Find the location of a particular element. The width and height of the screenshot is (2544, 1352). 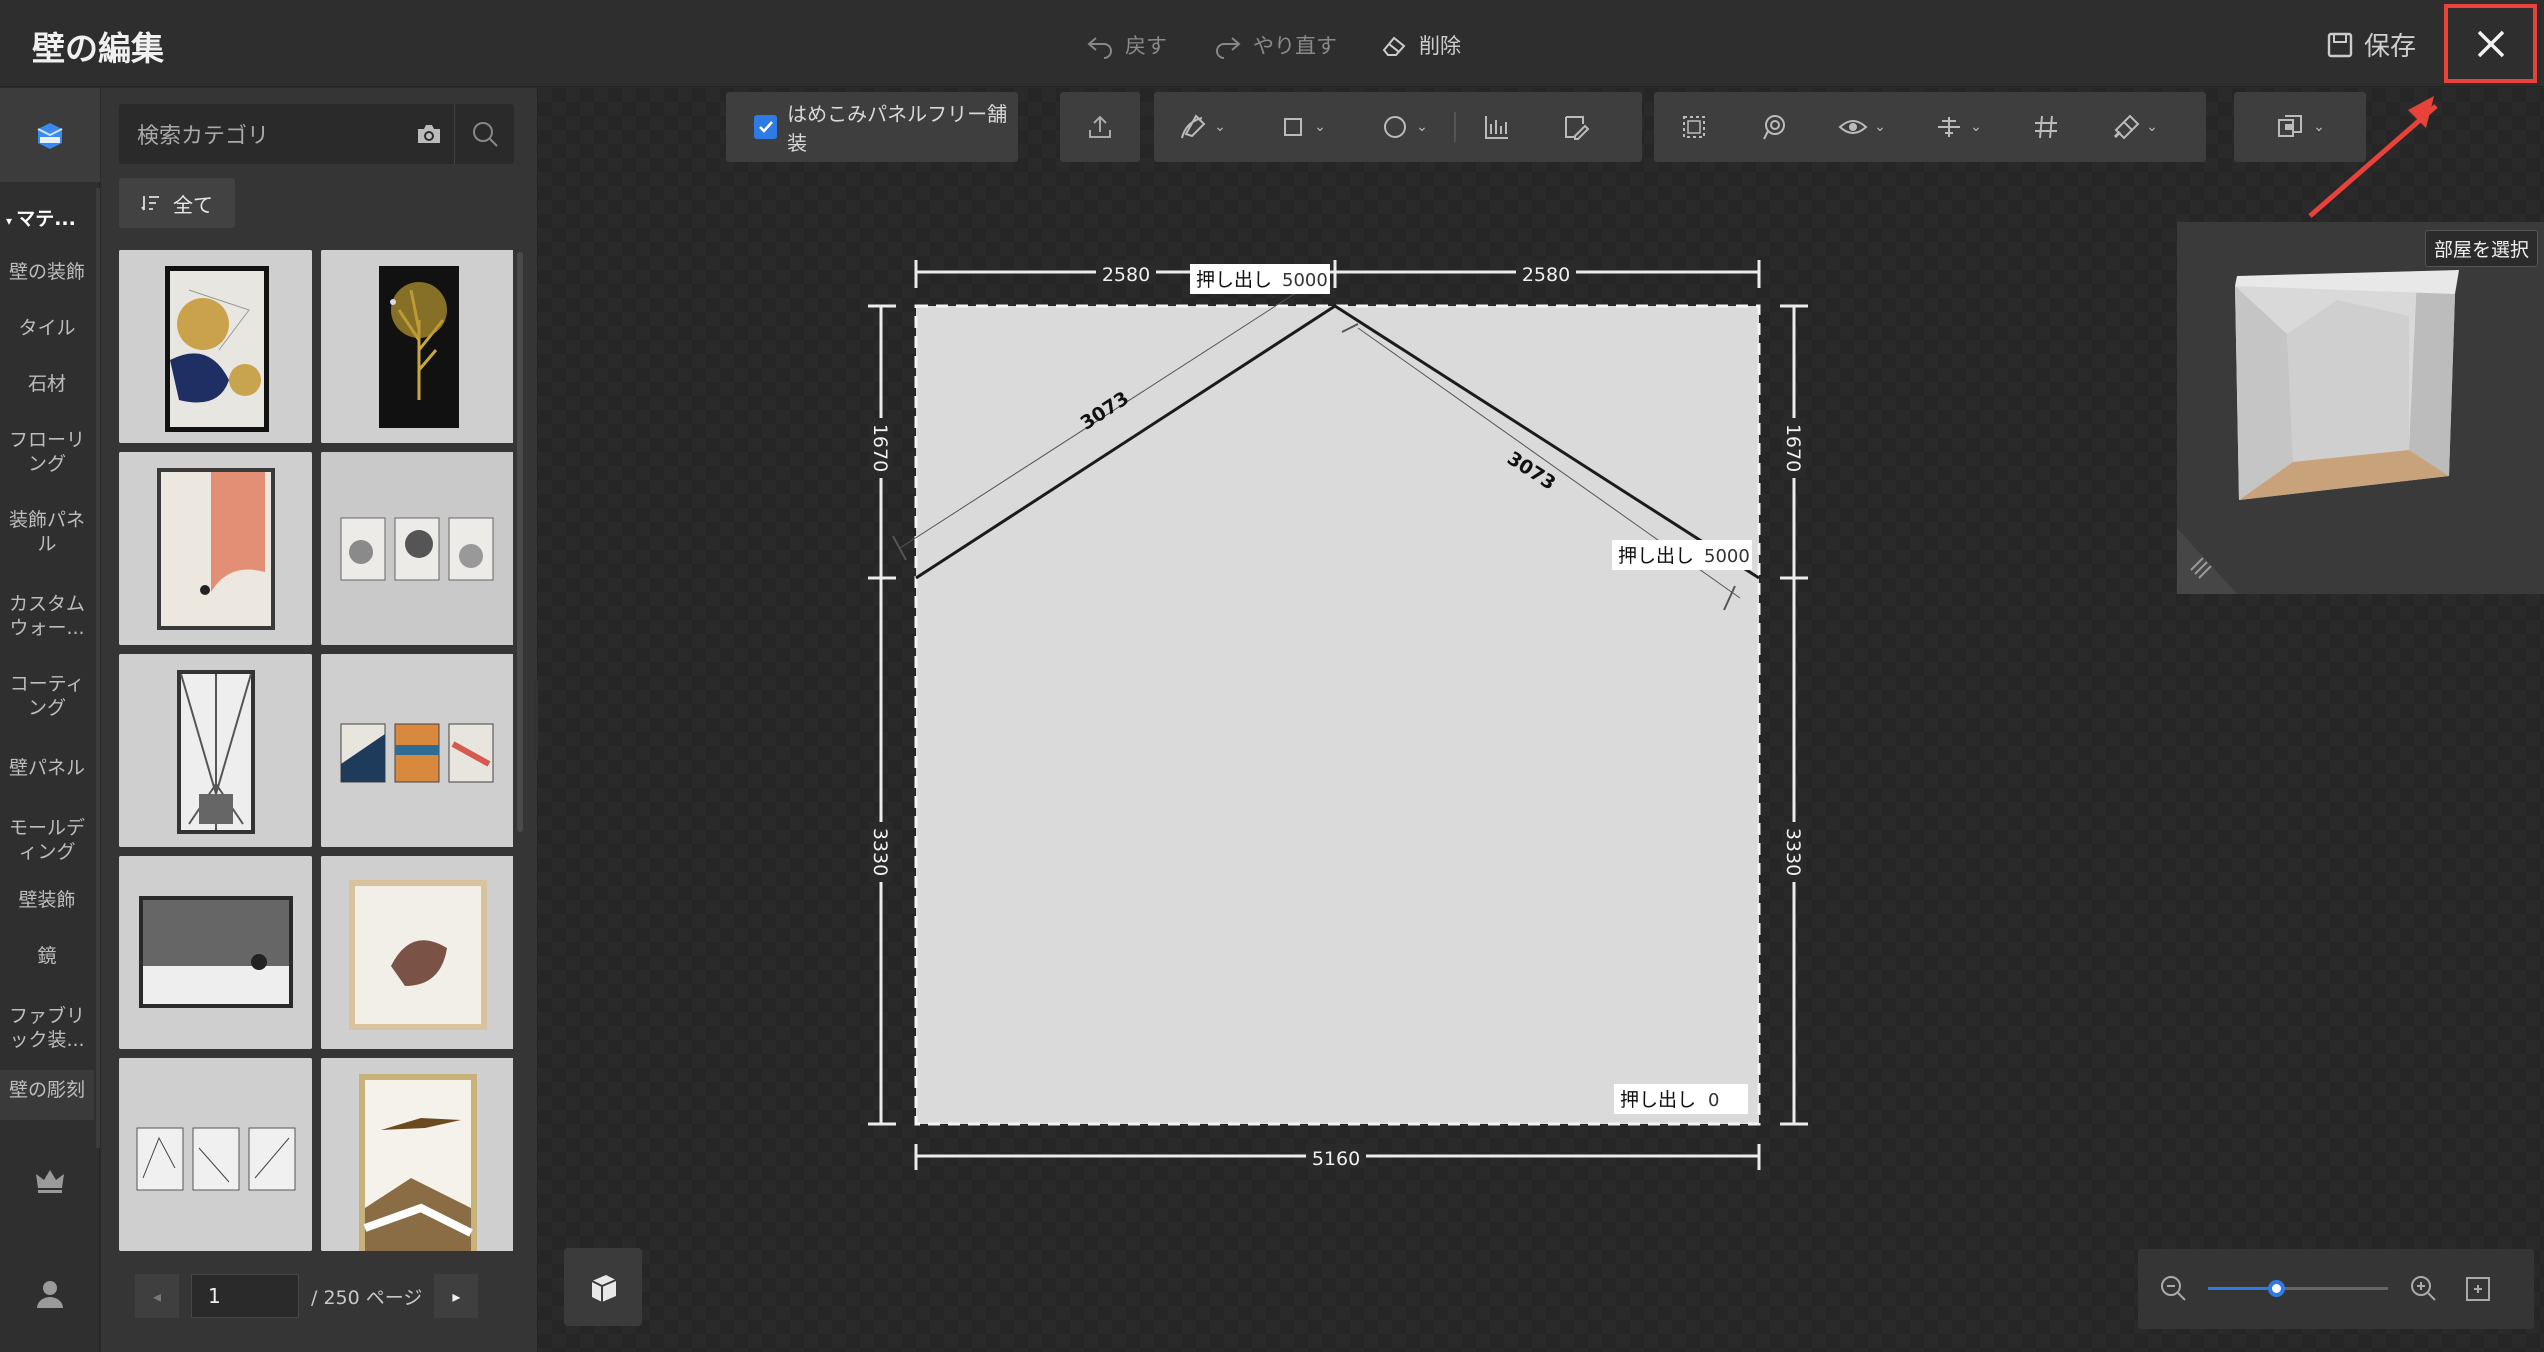

zoom-slider-knob is located at coordinates (2277, 1288).